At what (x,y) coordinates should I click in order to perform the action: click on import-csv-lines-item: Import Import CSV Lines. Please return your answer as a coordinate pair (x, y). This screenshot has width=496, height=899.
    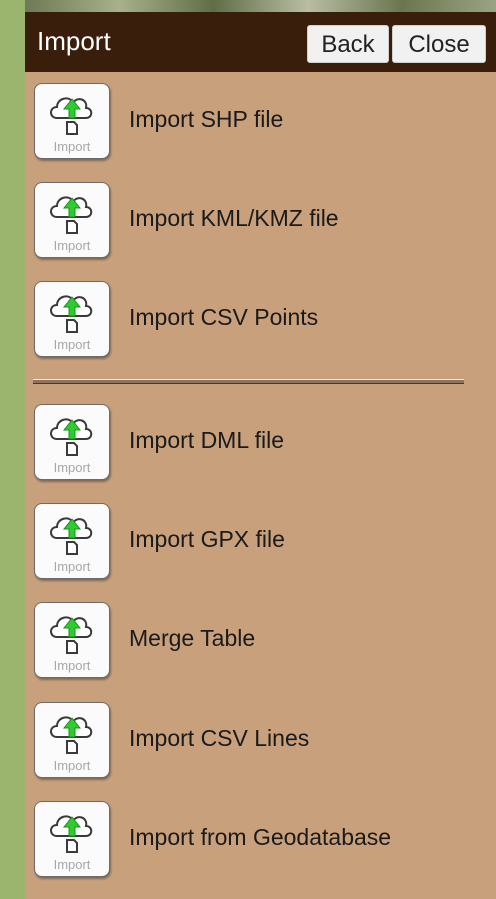
    Looking at the image, I should click on (260, 741).